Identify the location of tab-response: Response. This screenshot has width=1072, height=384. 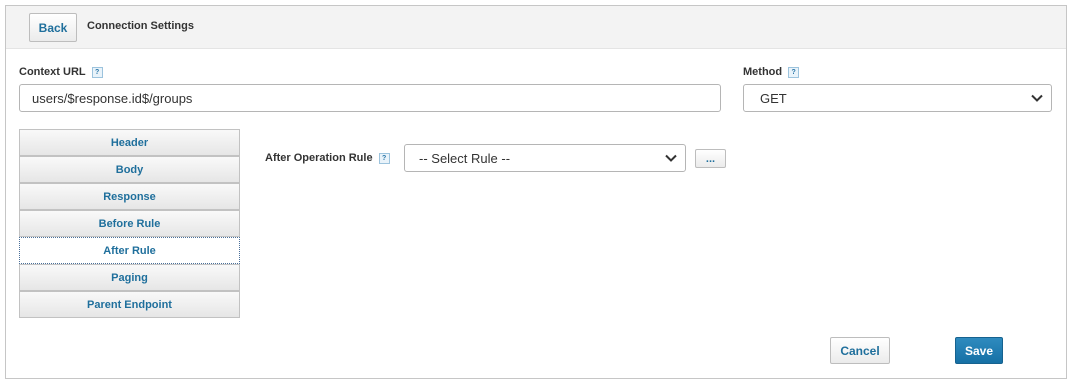
(129, 196).